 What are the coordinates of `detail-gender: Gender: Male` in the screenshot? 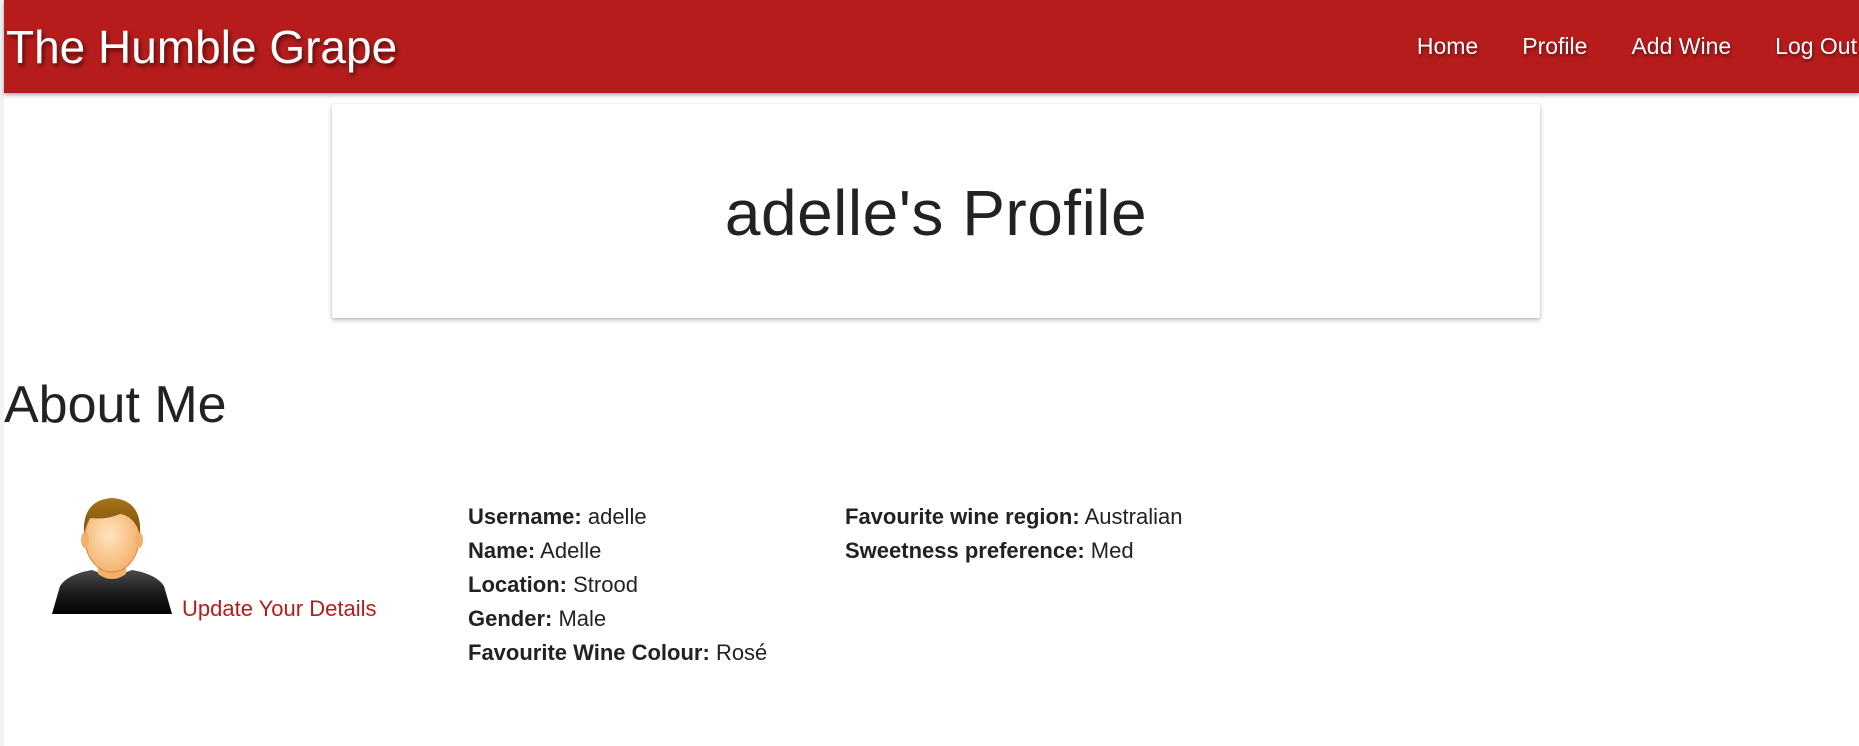 It's located at (617, 619).